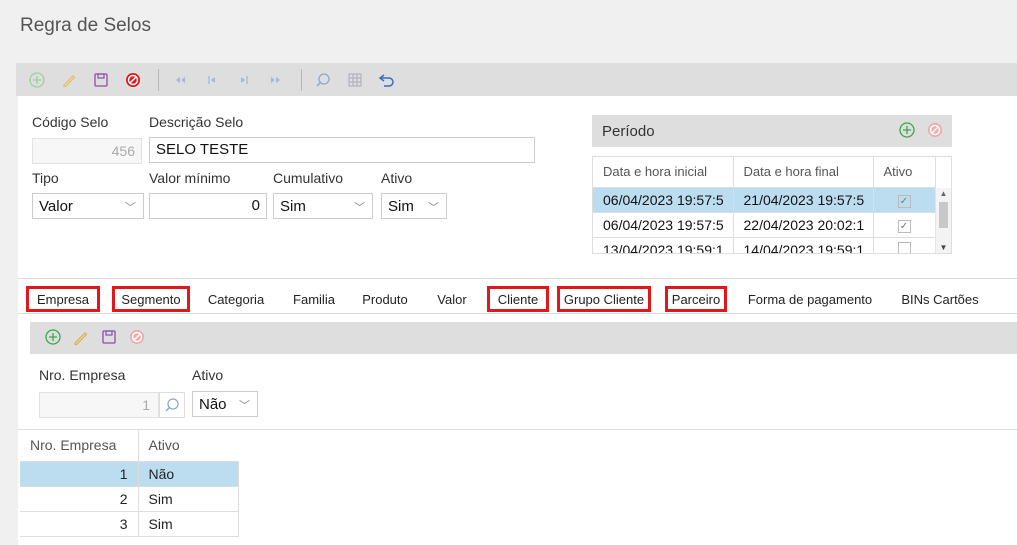  What do you see at coordinates (188, 474) in the screenshot?
I see `cell-ativo: Não` at bounding box center [188, 474].